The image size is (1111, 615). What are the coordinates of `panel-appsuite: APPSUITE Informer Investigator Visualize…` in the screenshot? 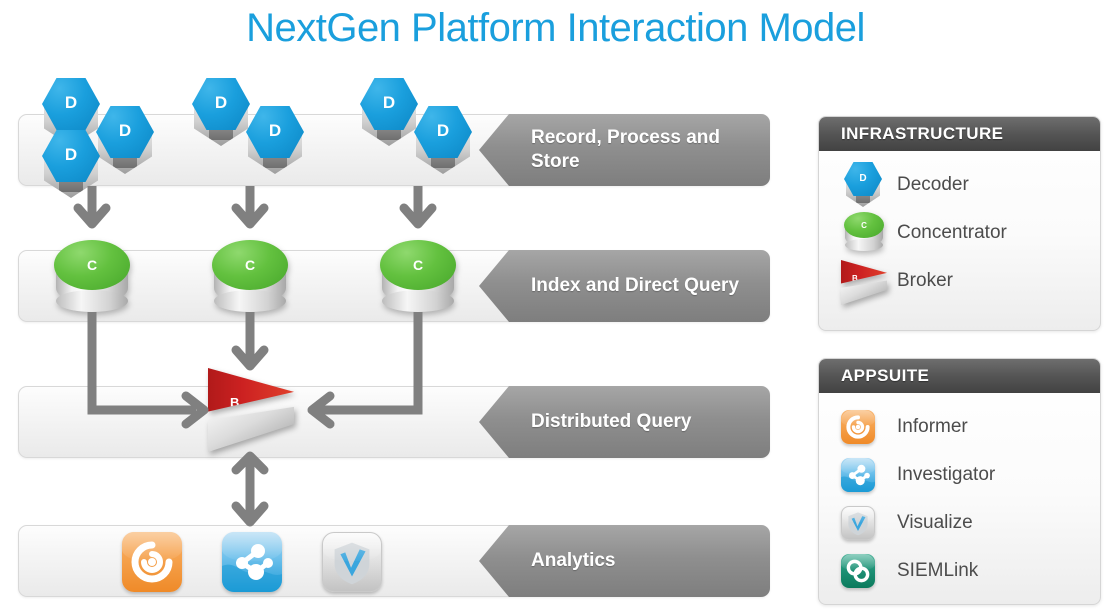 It's located at (959, 481).